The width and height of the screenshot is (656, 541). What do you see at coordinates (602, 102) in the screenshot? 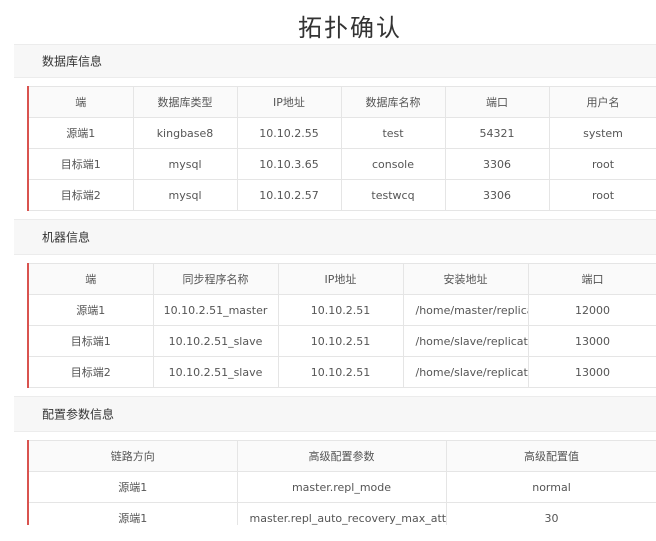
I see `column-header: 用户名` at bounding box center [602, 102].